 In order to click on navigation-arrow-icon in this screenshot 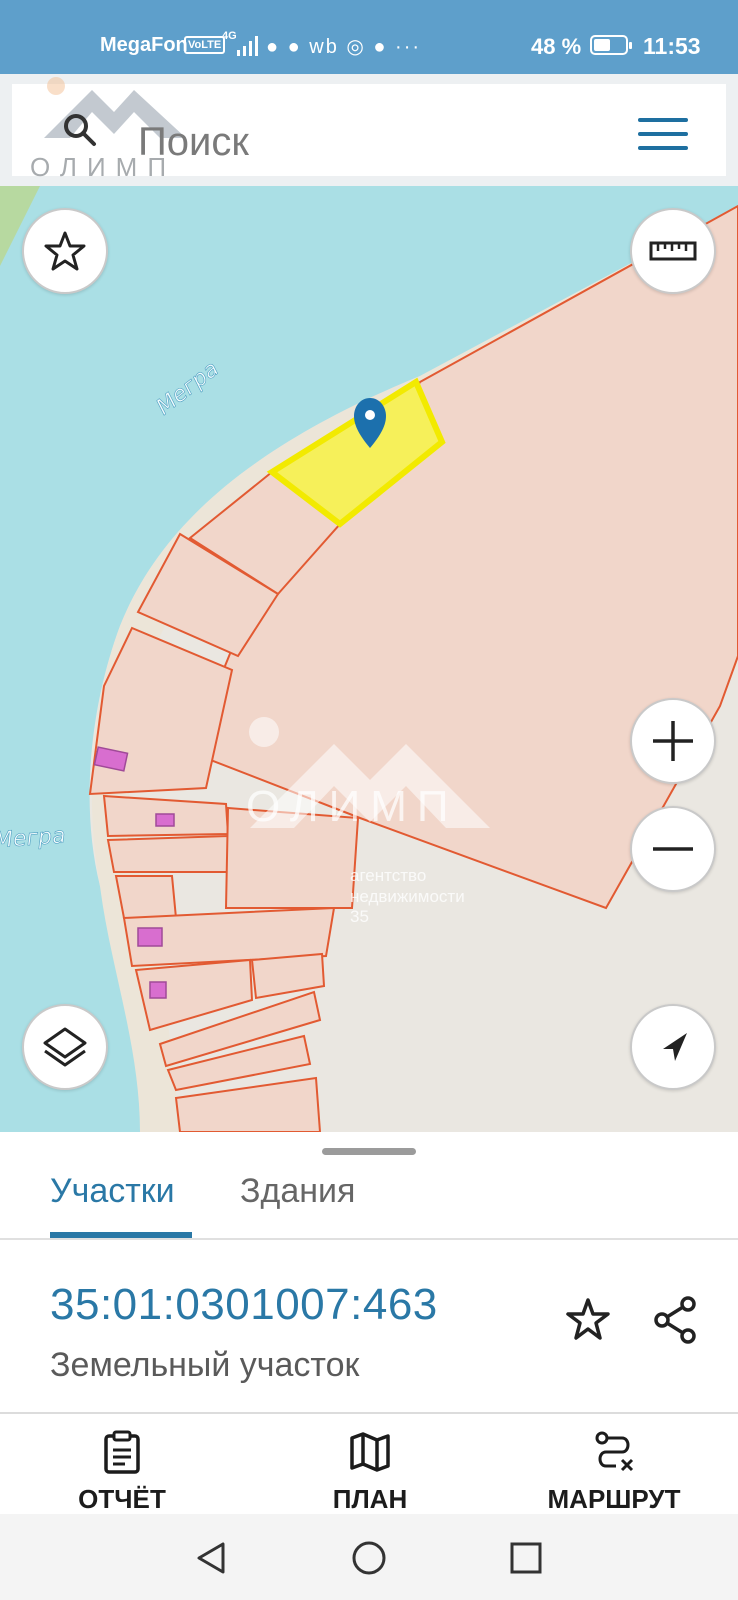, I will do `click(675, 1047)`.